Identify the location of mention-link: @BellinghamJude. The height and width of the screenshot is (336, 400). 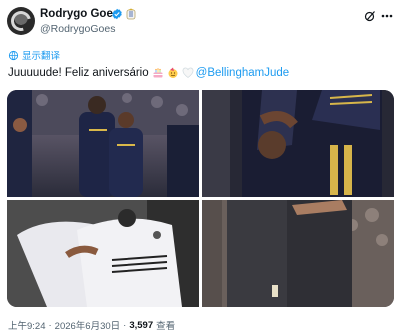
(243, 73).